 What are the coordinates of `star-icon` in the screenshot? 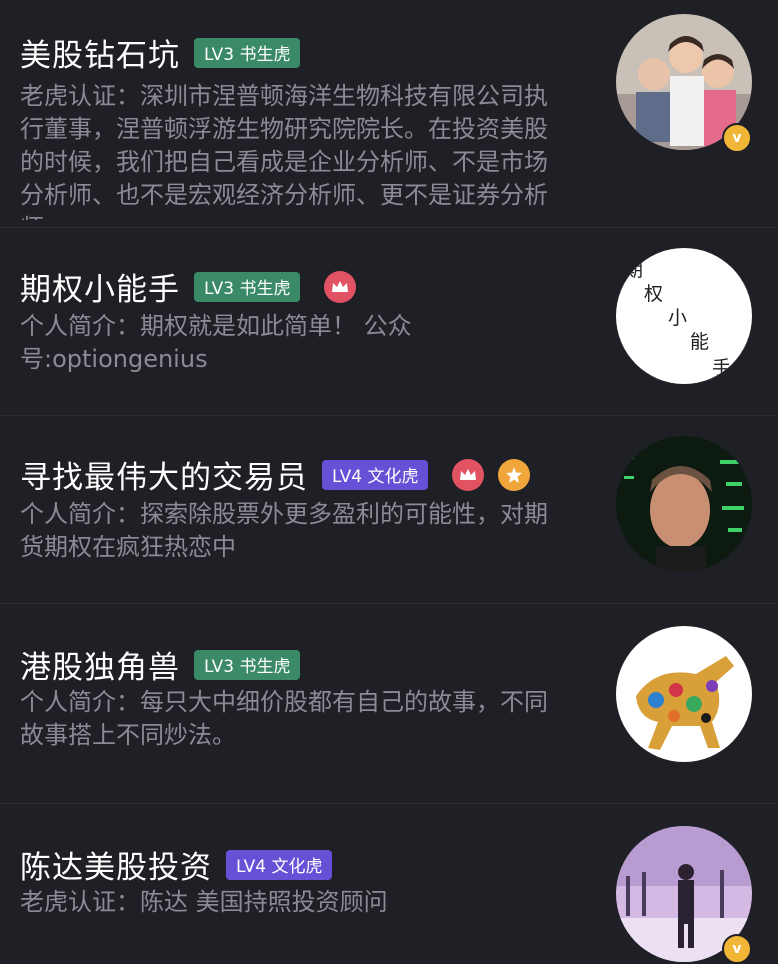 It's located at (514, 474).